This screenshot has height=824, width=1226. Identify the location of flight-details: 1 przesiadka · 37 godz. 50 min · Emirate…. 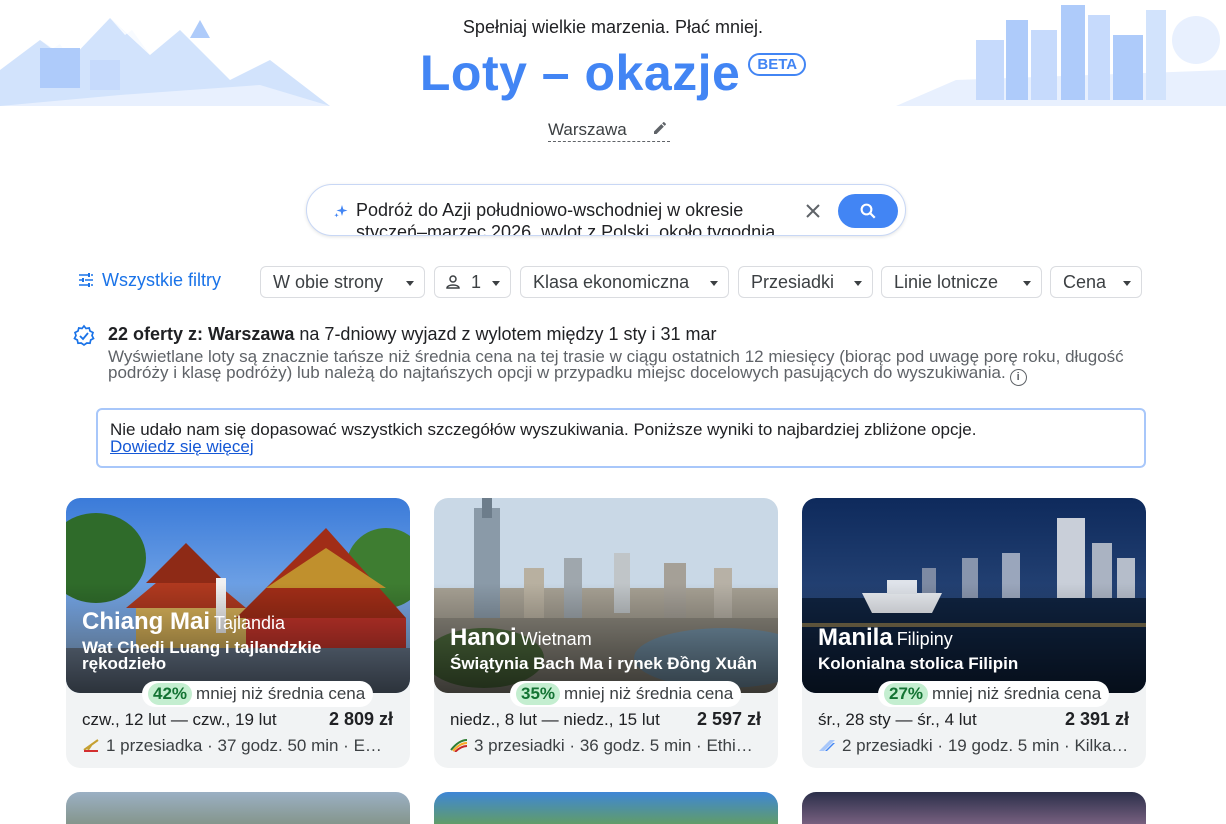
(238, 746).